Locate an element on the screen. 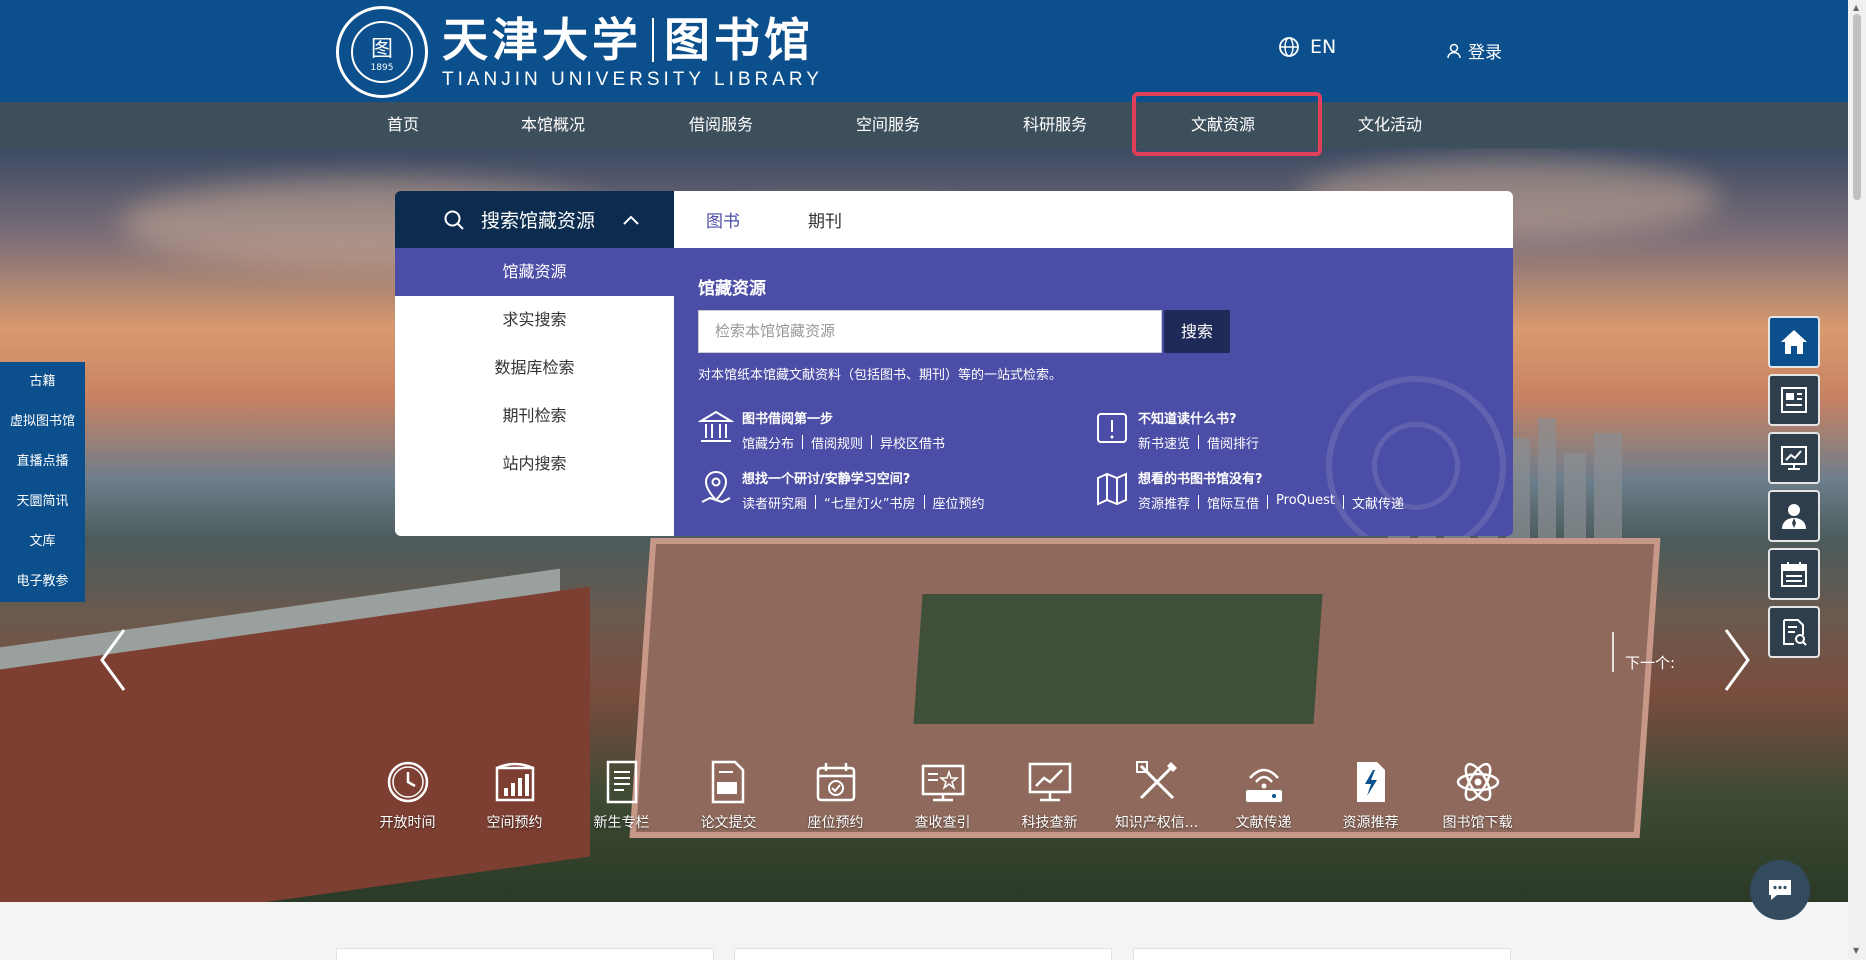 Image resolution: width=1866 pixels, height=960 pixels. news-button is located at coordinates (1794, 400).